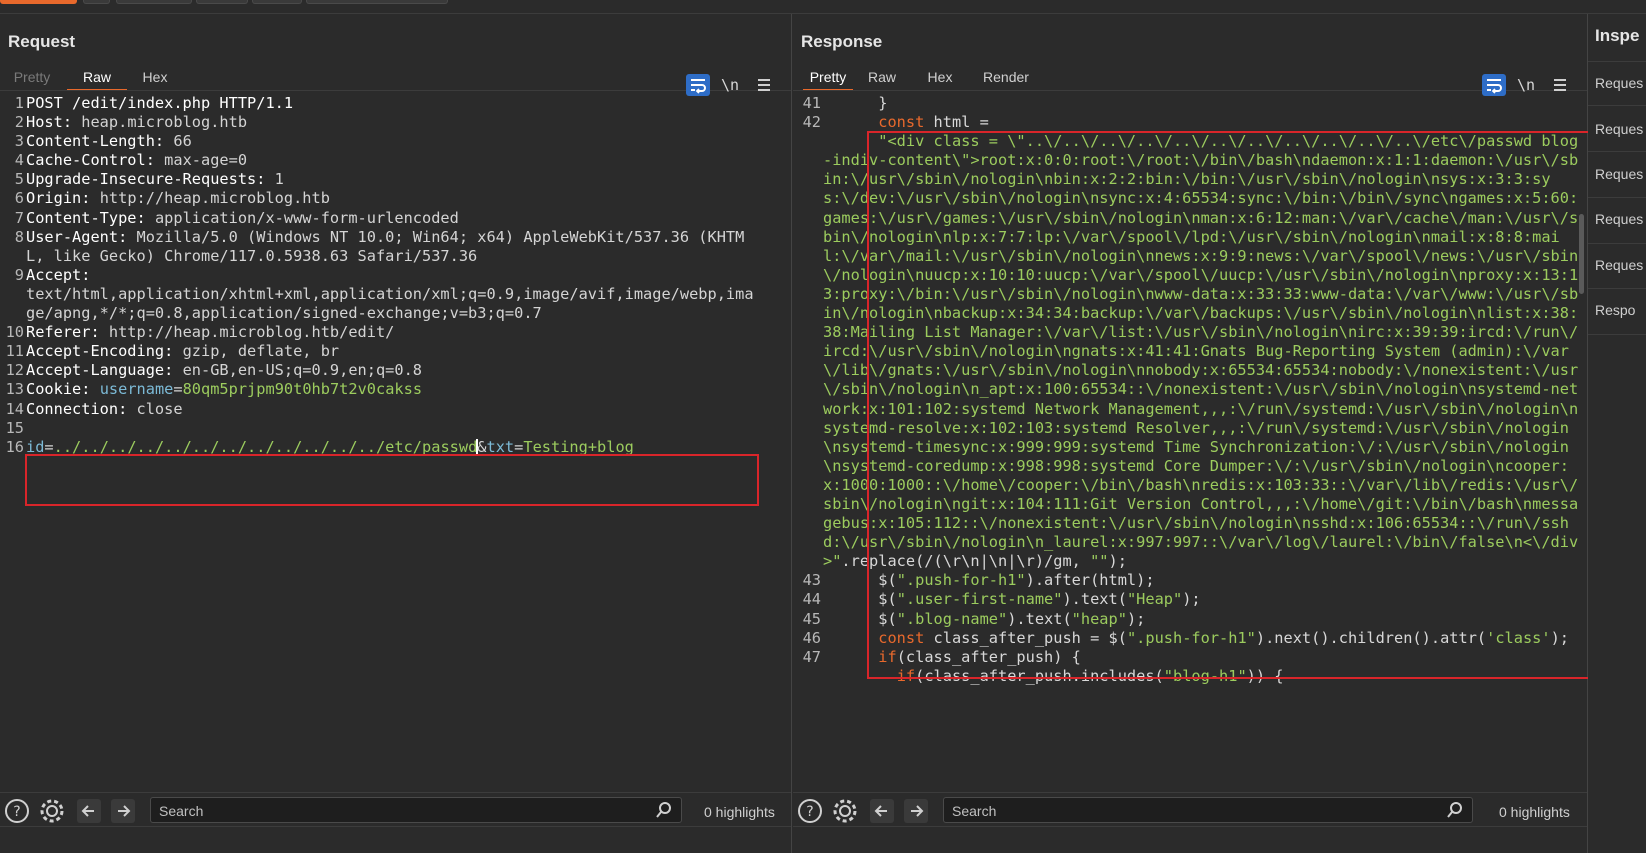 This screenshot has height=853, width=1646. I want to click on arrow-left-icon, so click(882, 811).